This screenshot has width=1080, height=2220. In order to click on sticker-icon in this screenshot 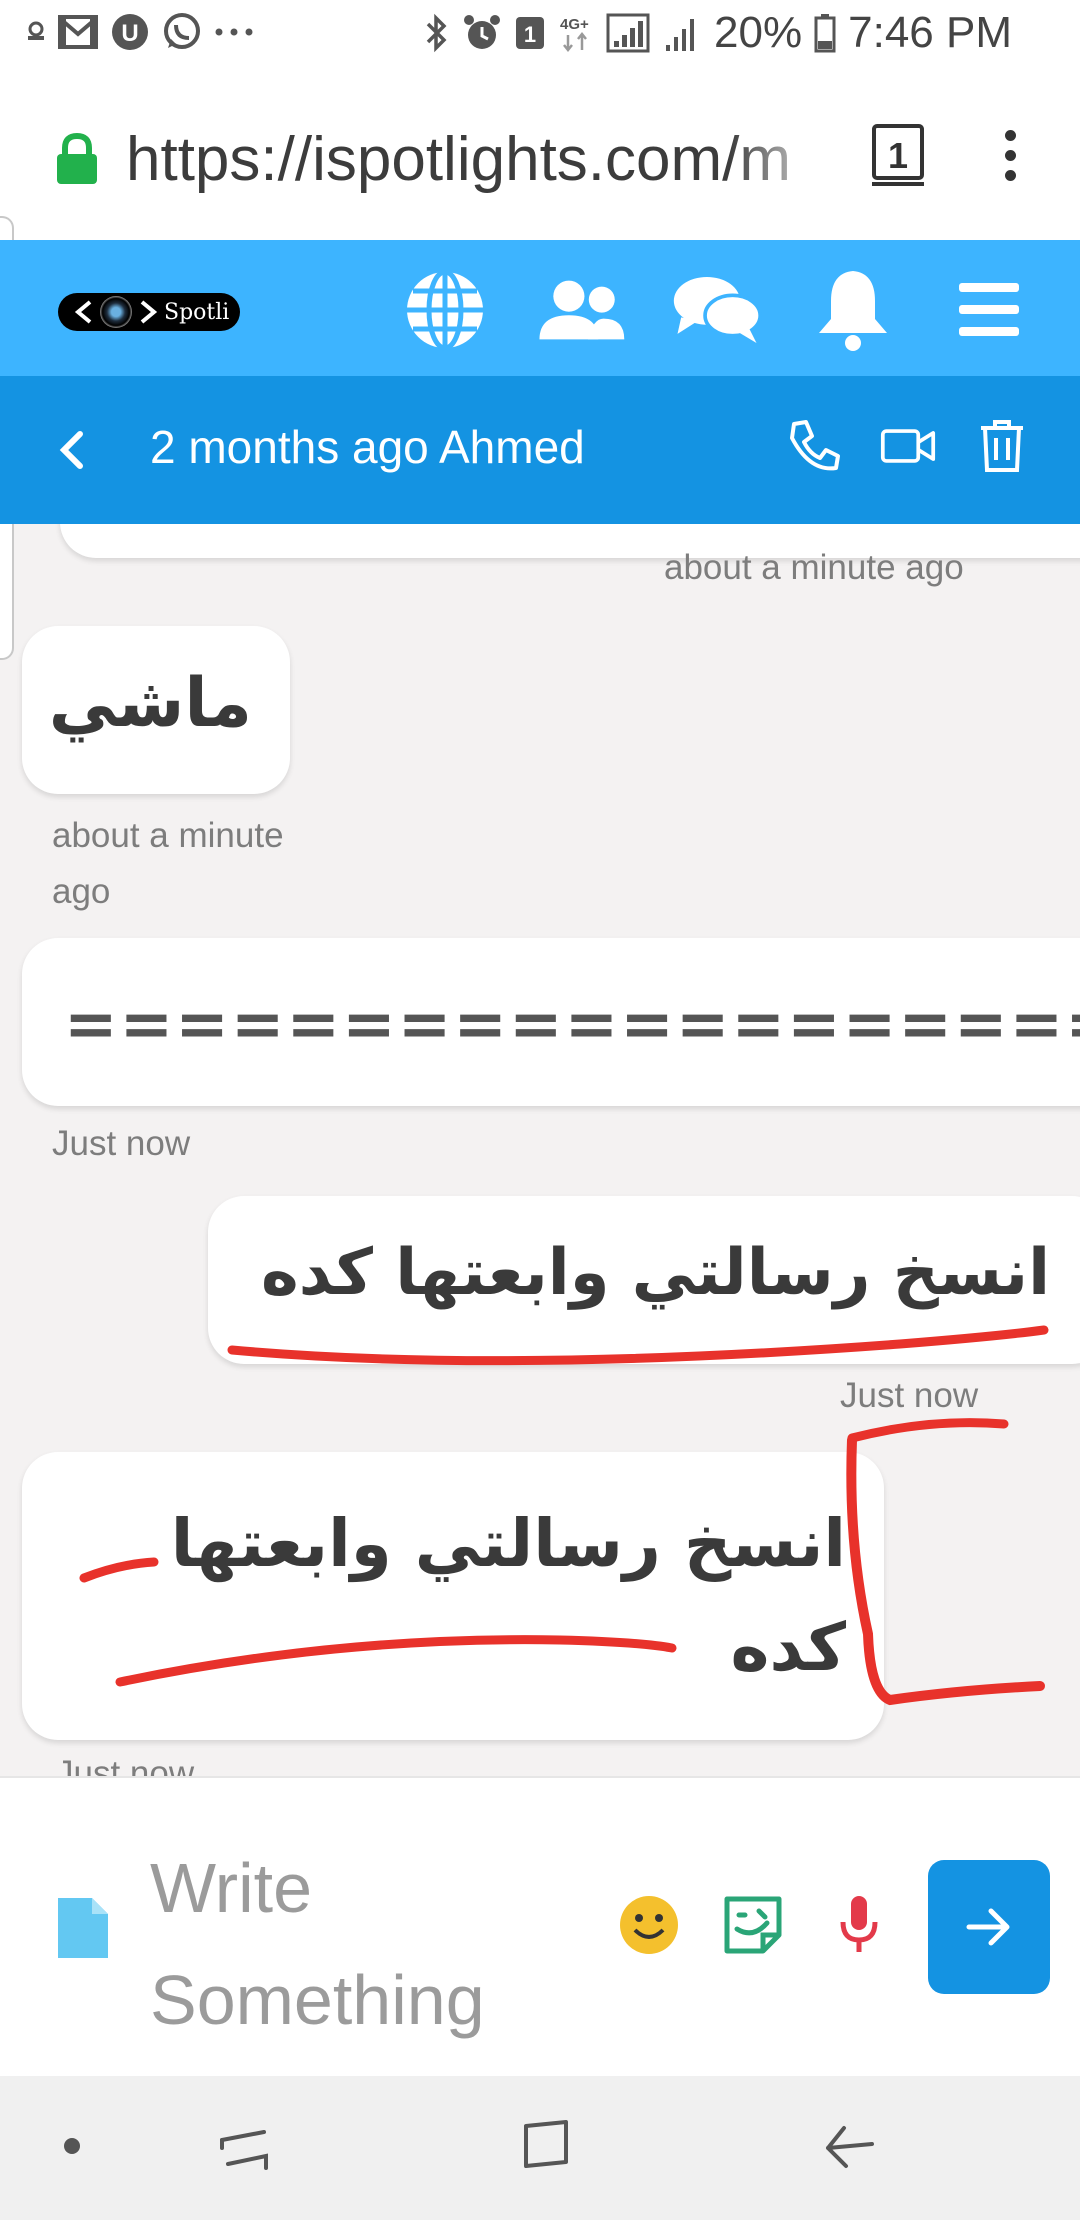, I will do `click(753, 1925)`.